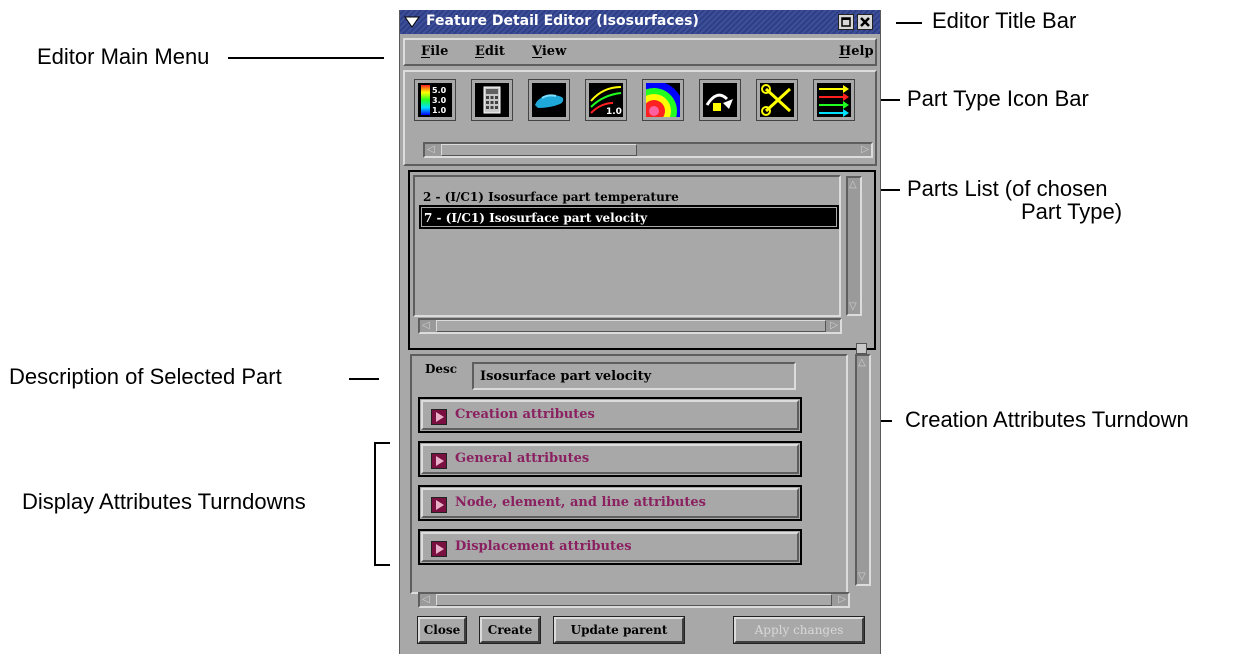 Image resolution: width=1258 pixels, height=654 pixels. Describe the element at coordinates (909, 23) in the screenshot. I see `callout-line-title-bar` at that location.